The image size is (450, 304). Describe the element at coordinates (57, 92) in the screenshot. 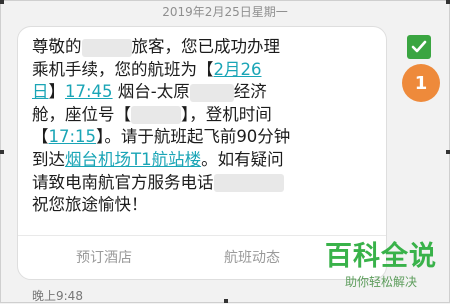

I see `message-text: 】` at that location.